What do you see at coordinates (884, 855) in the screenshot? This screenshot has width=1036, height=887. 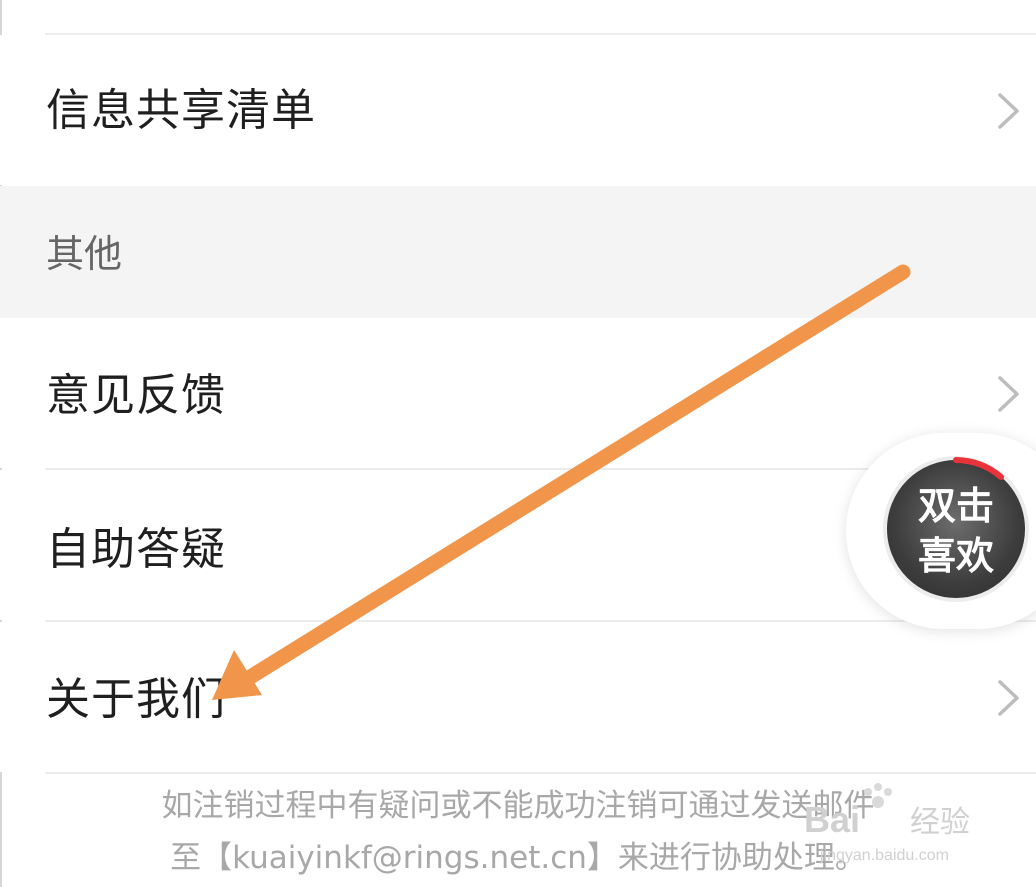 I see `watermark-url: jingyan.baidu.com` at bounding box center [884, 855].